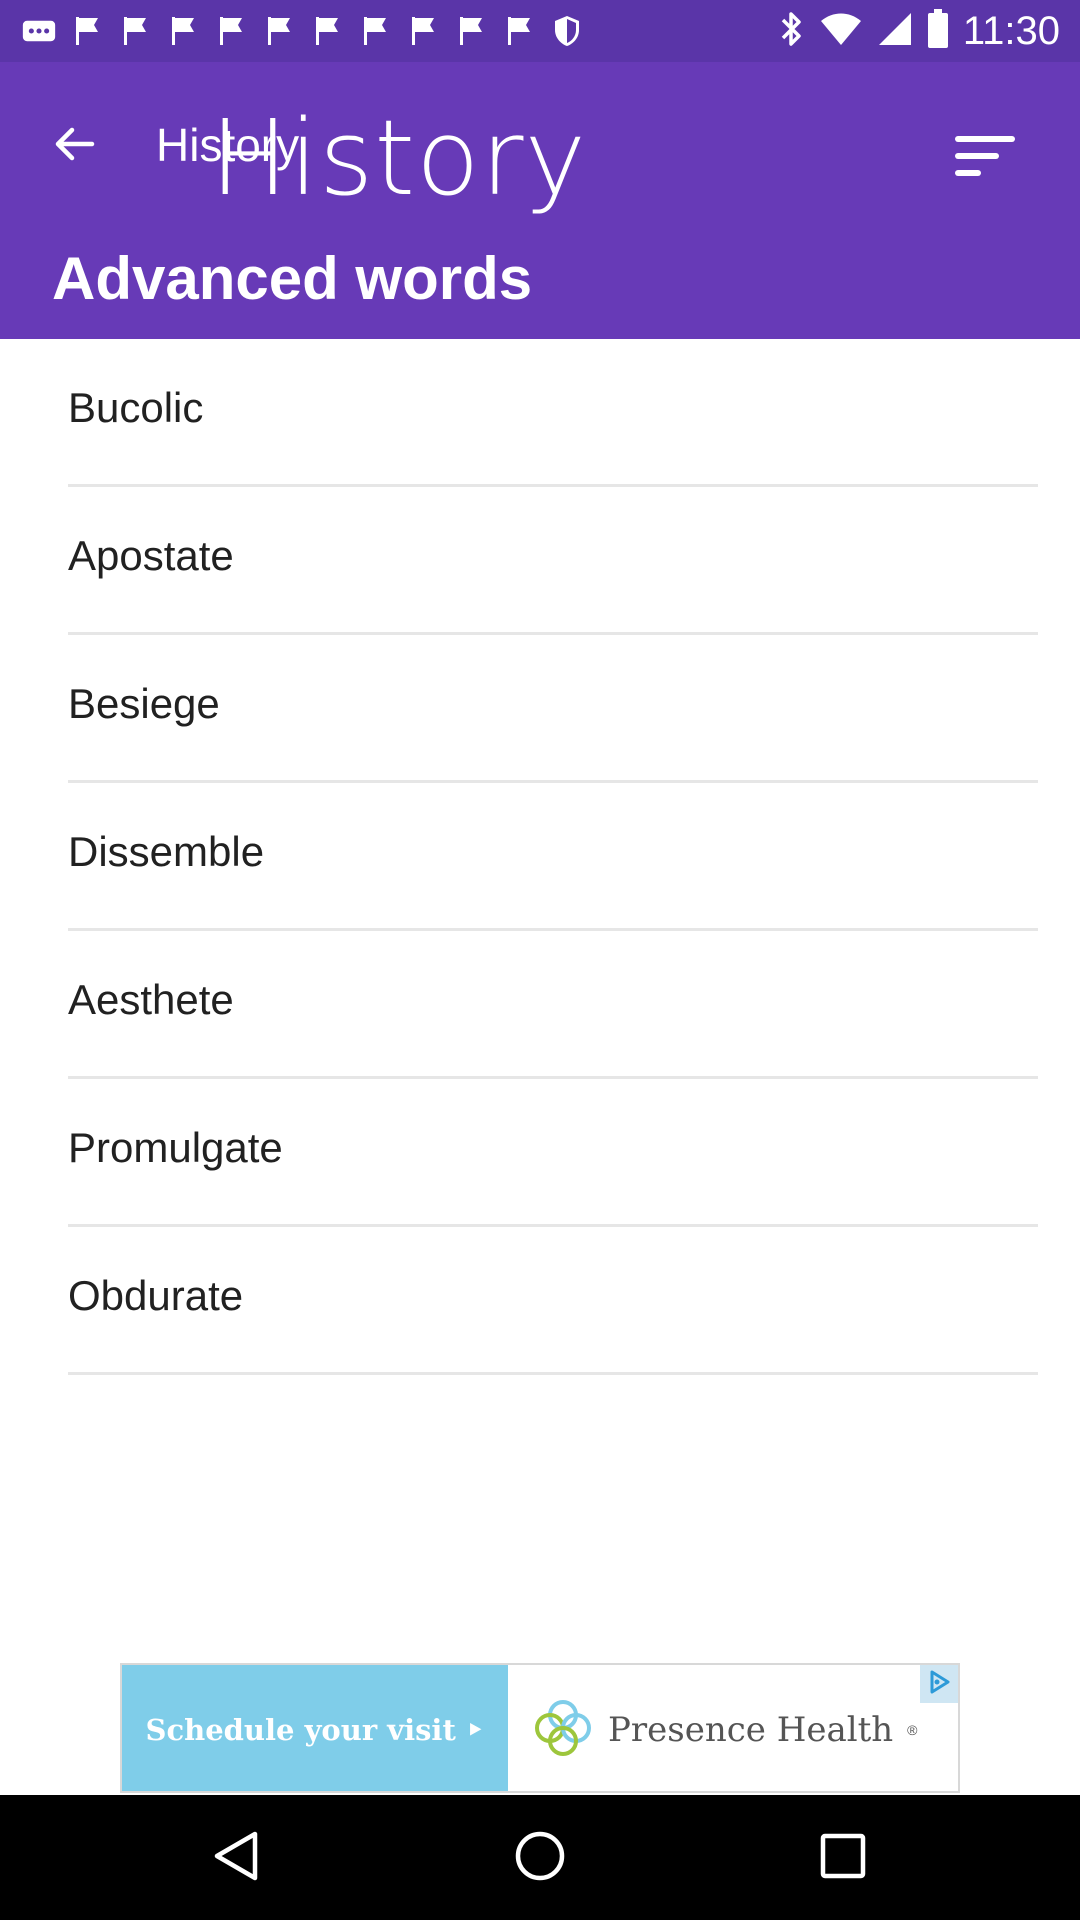 The height and width of the screenshot is (1920, 1080). What do you see at coordinates (751, 1730) in the screenshot?
I see `ad-brand-name: Presence Health` at bounding box center [751, 1730].